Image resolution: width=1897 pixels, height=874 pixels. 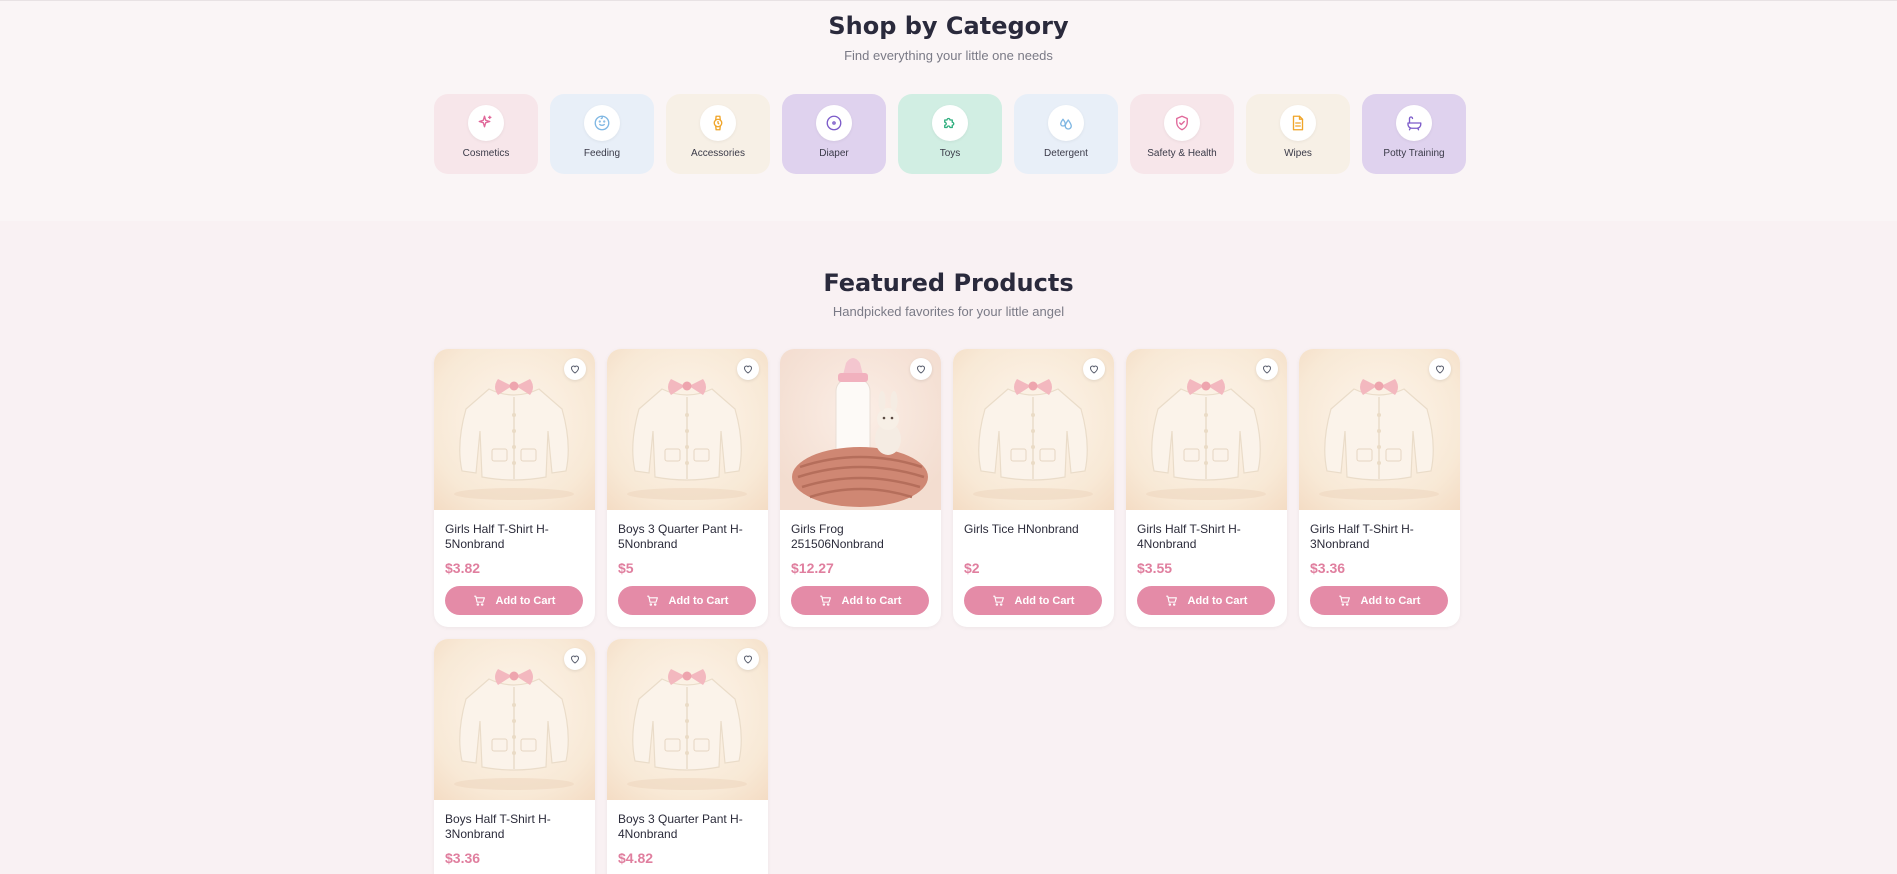 I want to click on product-name: Girls Half T-Shirt H-5Nonbrand, so click(x=515, y=537).